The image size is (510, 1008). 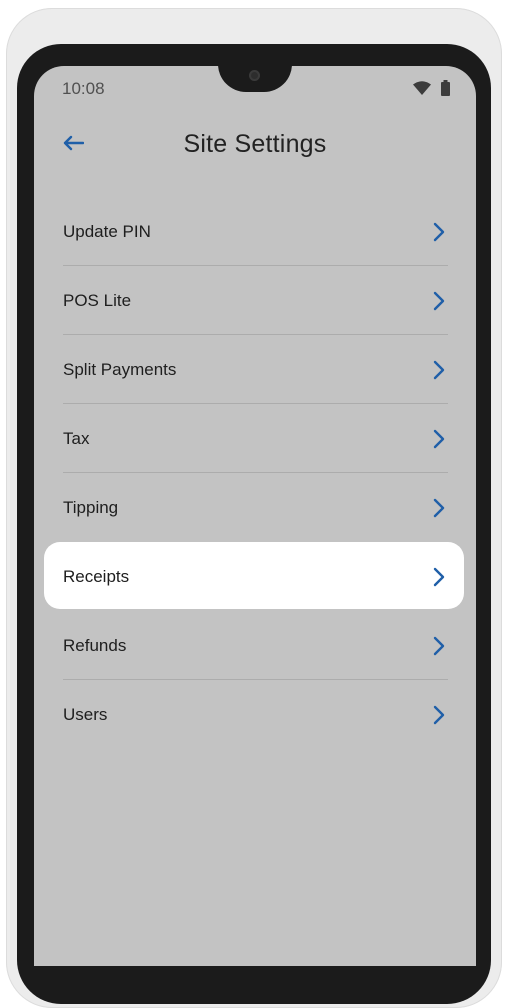 What do you see at coordinates (95, 645) in the screenshot?
I see `menu-item-label: Refunds` at bounding box center [95, 645].